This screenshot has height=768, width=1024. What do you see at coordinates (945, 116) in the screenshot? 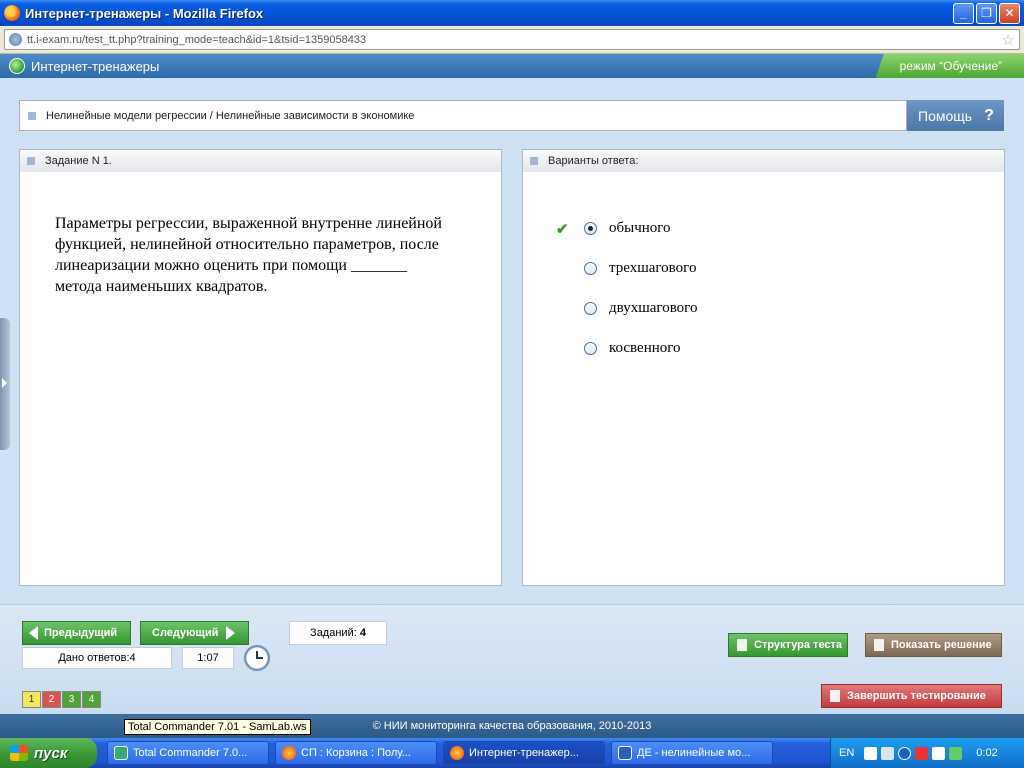
I see `help-label: Помощь` at bounding box center [945, 116].